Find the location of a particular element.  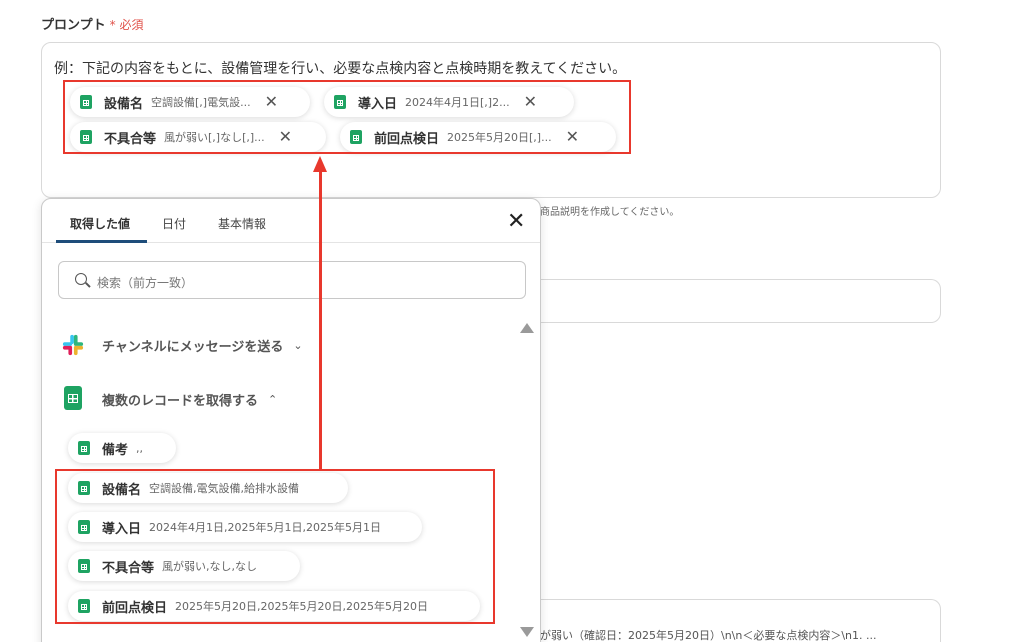

search-input: 検索（前方一致） is located at coordinates (292, 280).